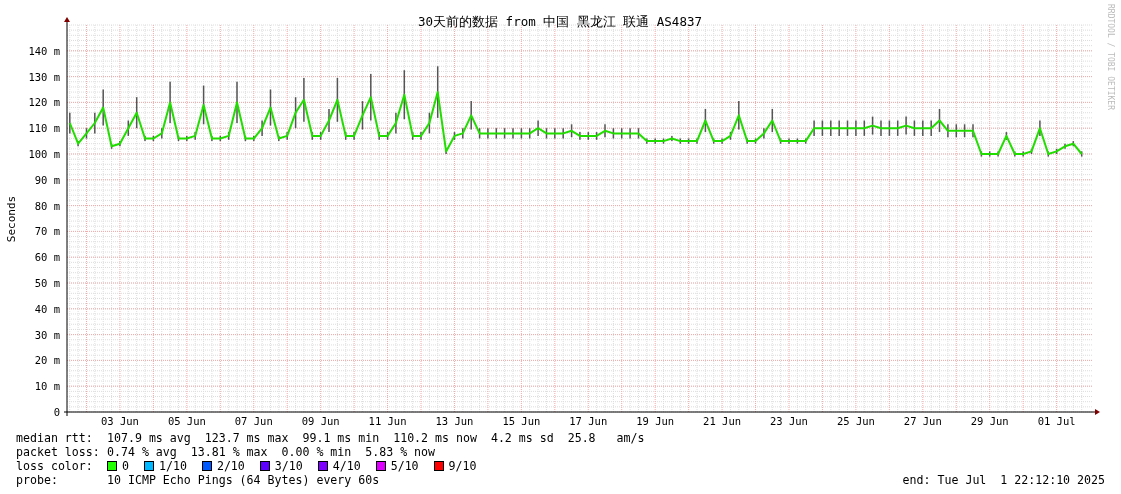 The width and height of the screenshot is (1121, 494). What do you see at coordinates (44, 50) in the screenshot?
I see `y-tick-label: 140 m` at bounding box center [44, 50].